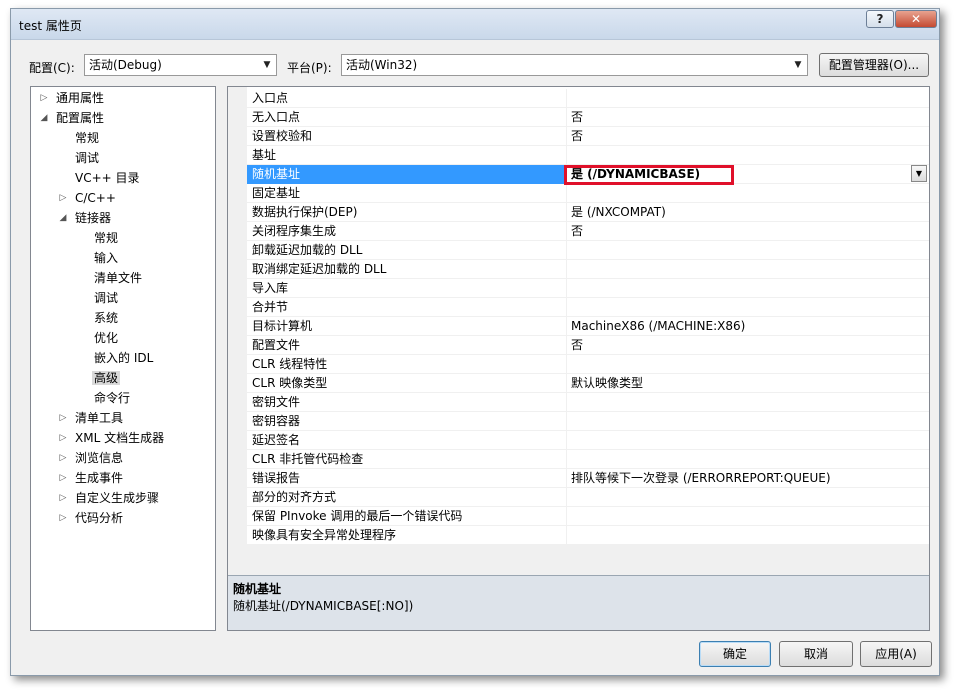 This screenshot has width=959, height=693. I want to click on property-row: CLR 线程特性, so click(588, 364).